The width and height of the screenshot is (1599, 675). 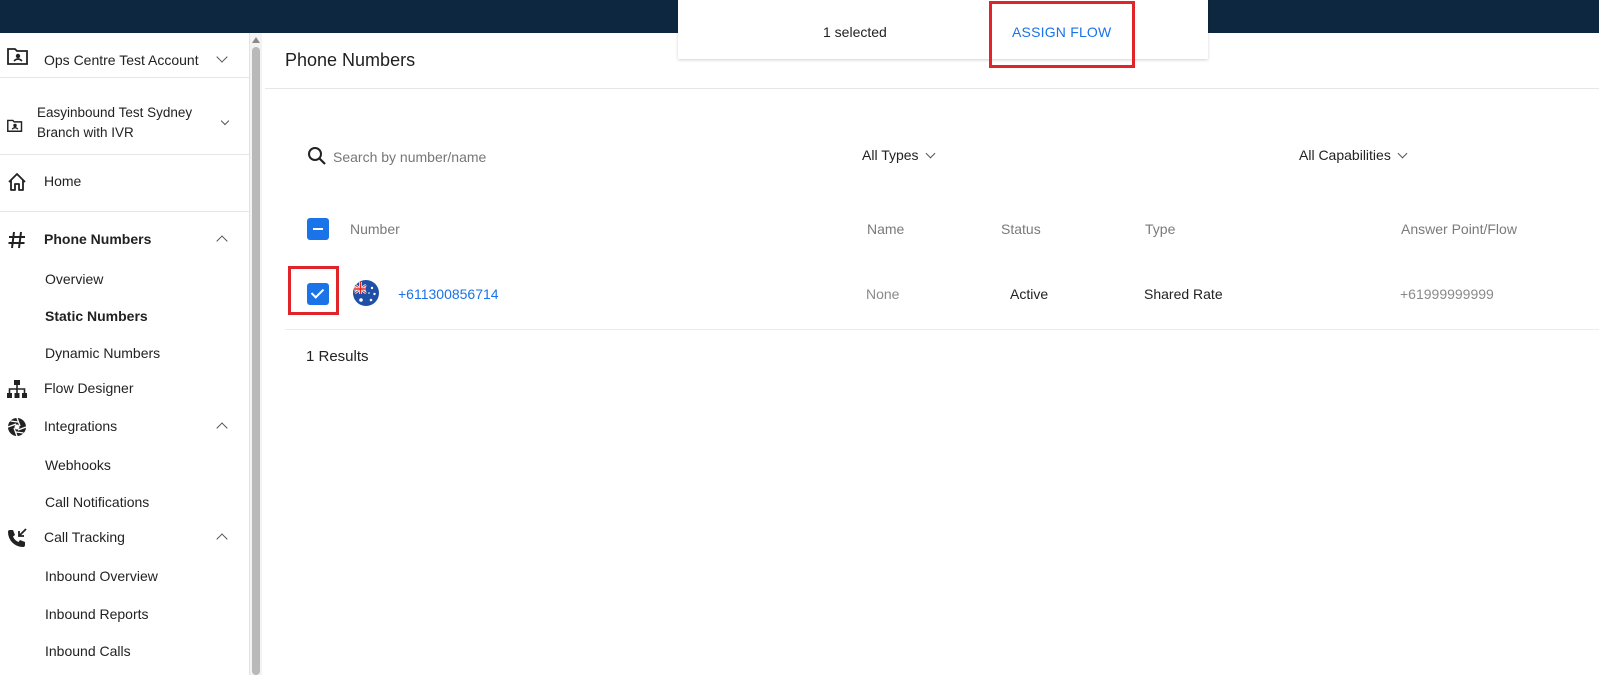 I want to click on nav-home: Home, so click(x=125, y=182).